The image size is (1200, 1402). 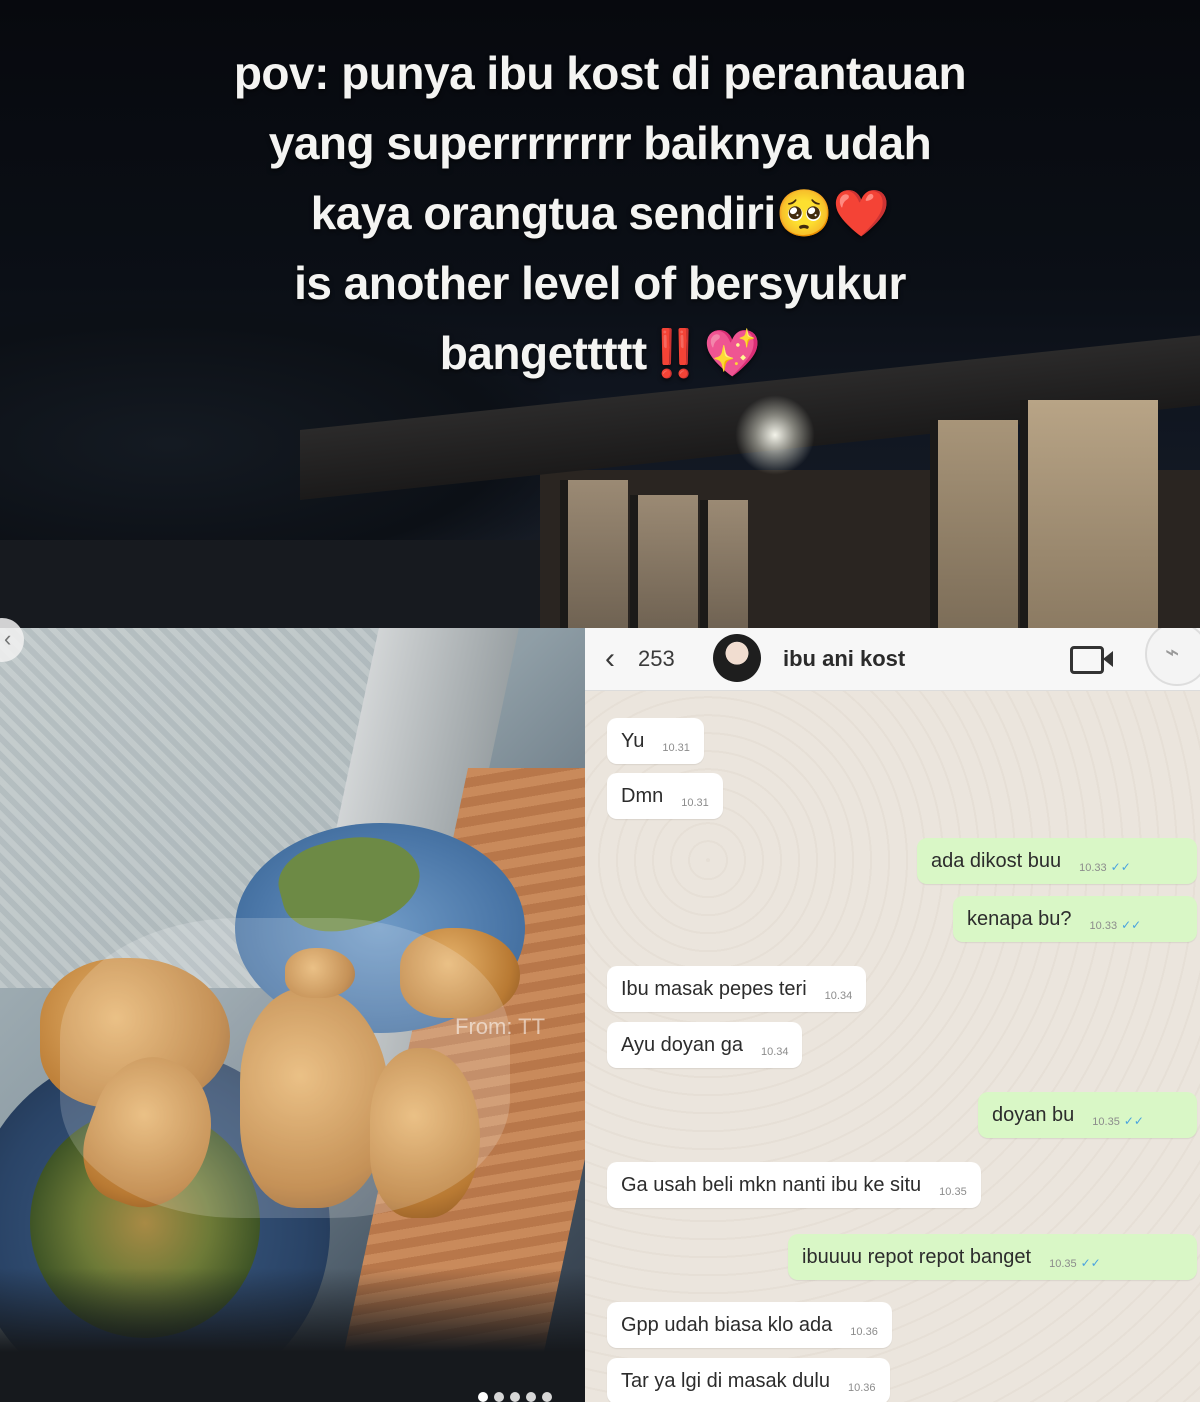 I want to click on message-bubble-outgoing: ada dikost buu 10.33 ✓✓, so click(x=1057, y=861).